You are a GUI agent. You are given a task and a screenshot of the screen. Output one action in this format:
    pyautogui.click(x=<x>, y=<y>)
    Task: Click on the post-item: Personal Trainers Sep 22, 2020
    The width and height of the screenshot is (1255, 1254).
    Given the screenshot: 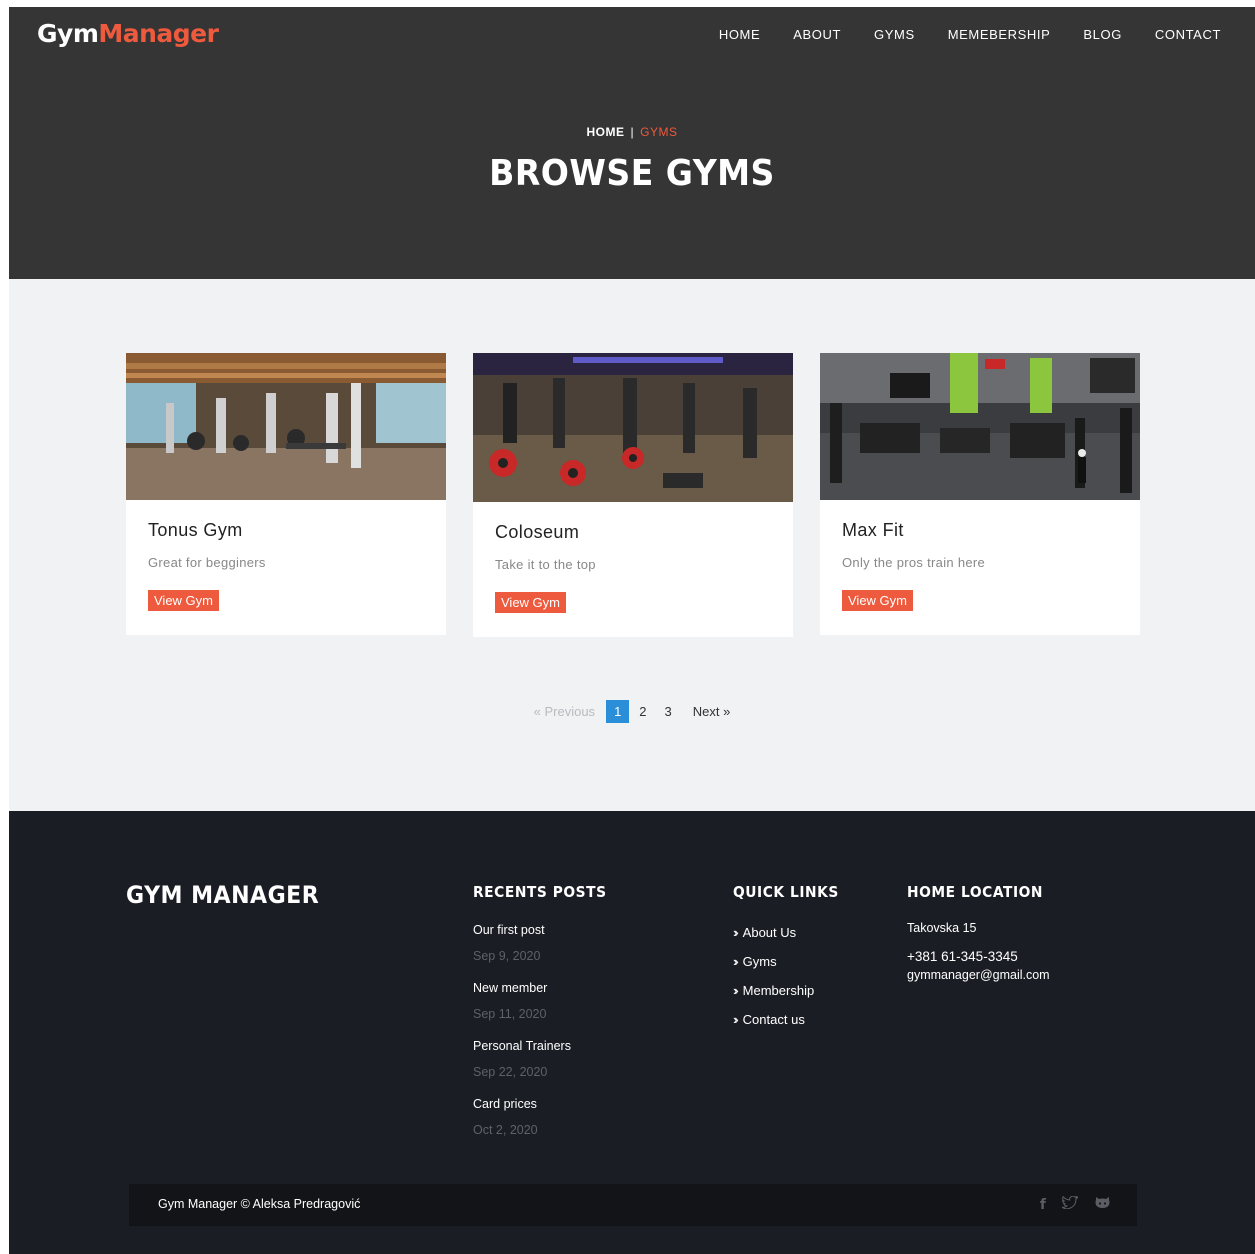 What is the action you would take?
    pyautogui.click(x=545, y=1059)
    